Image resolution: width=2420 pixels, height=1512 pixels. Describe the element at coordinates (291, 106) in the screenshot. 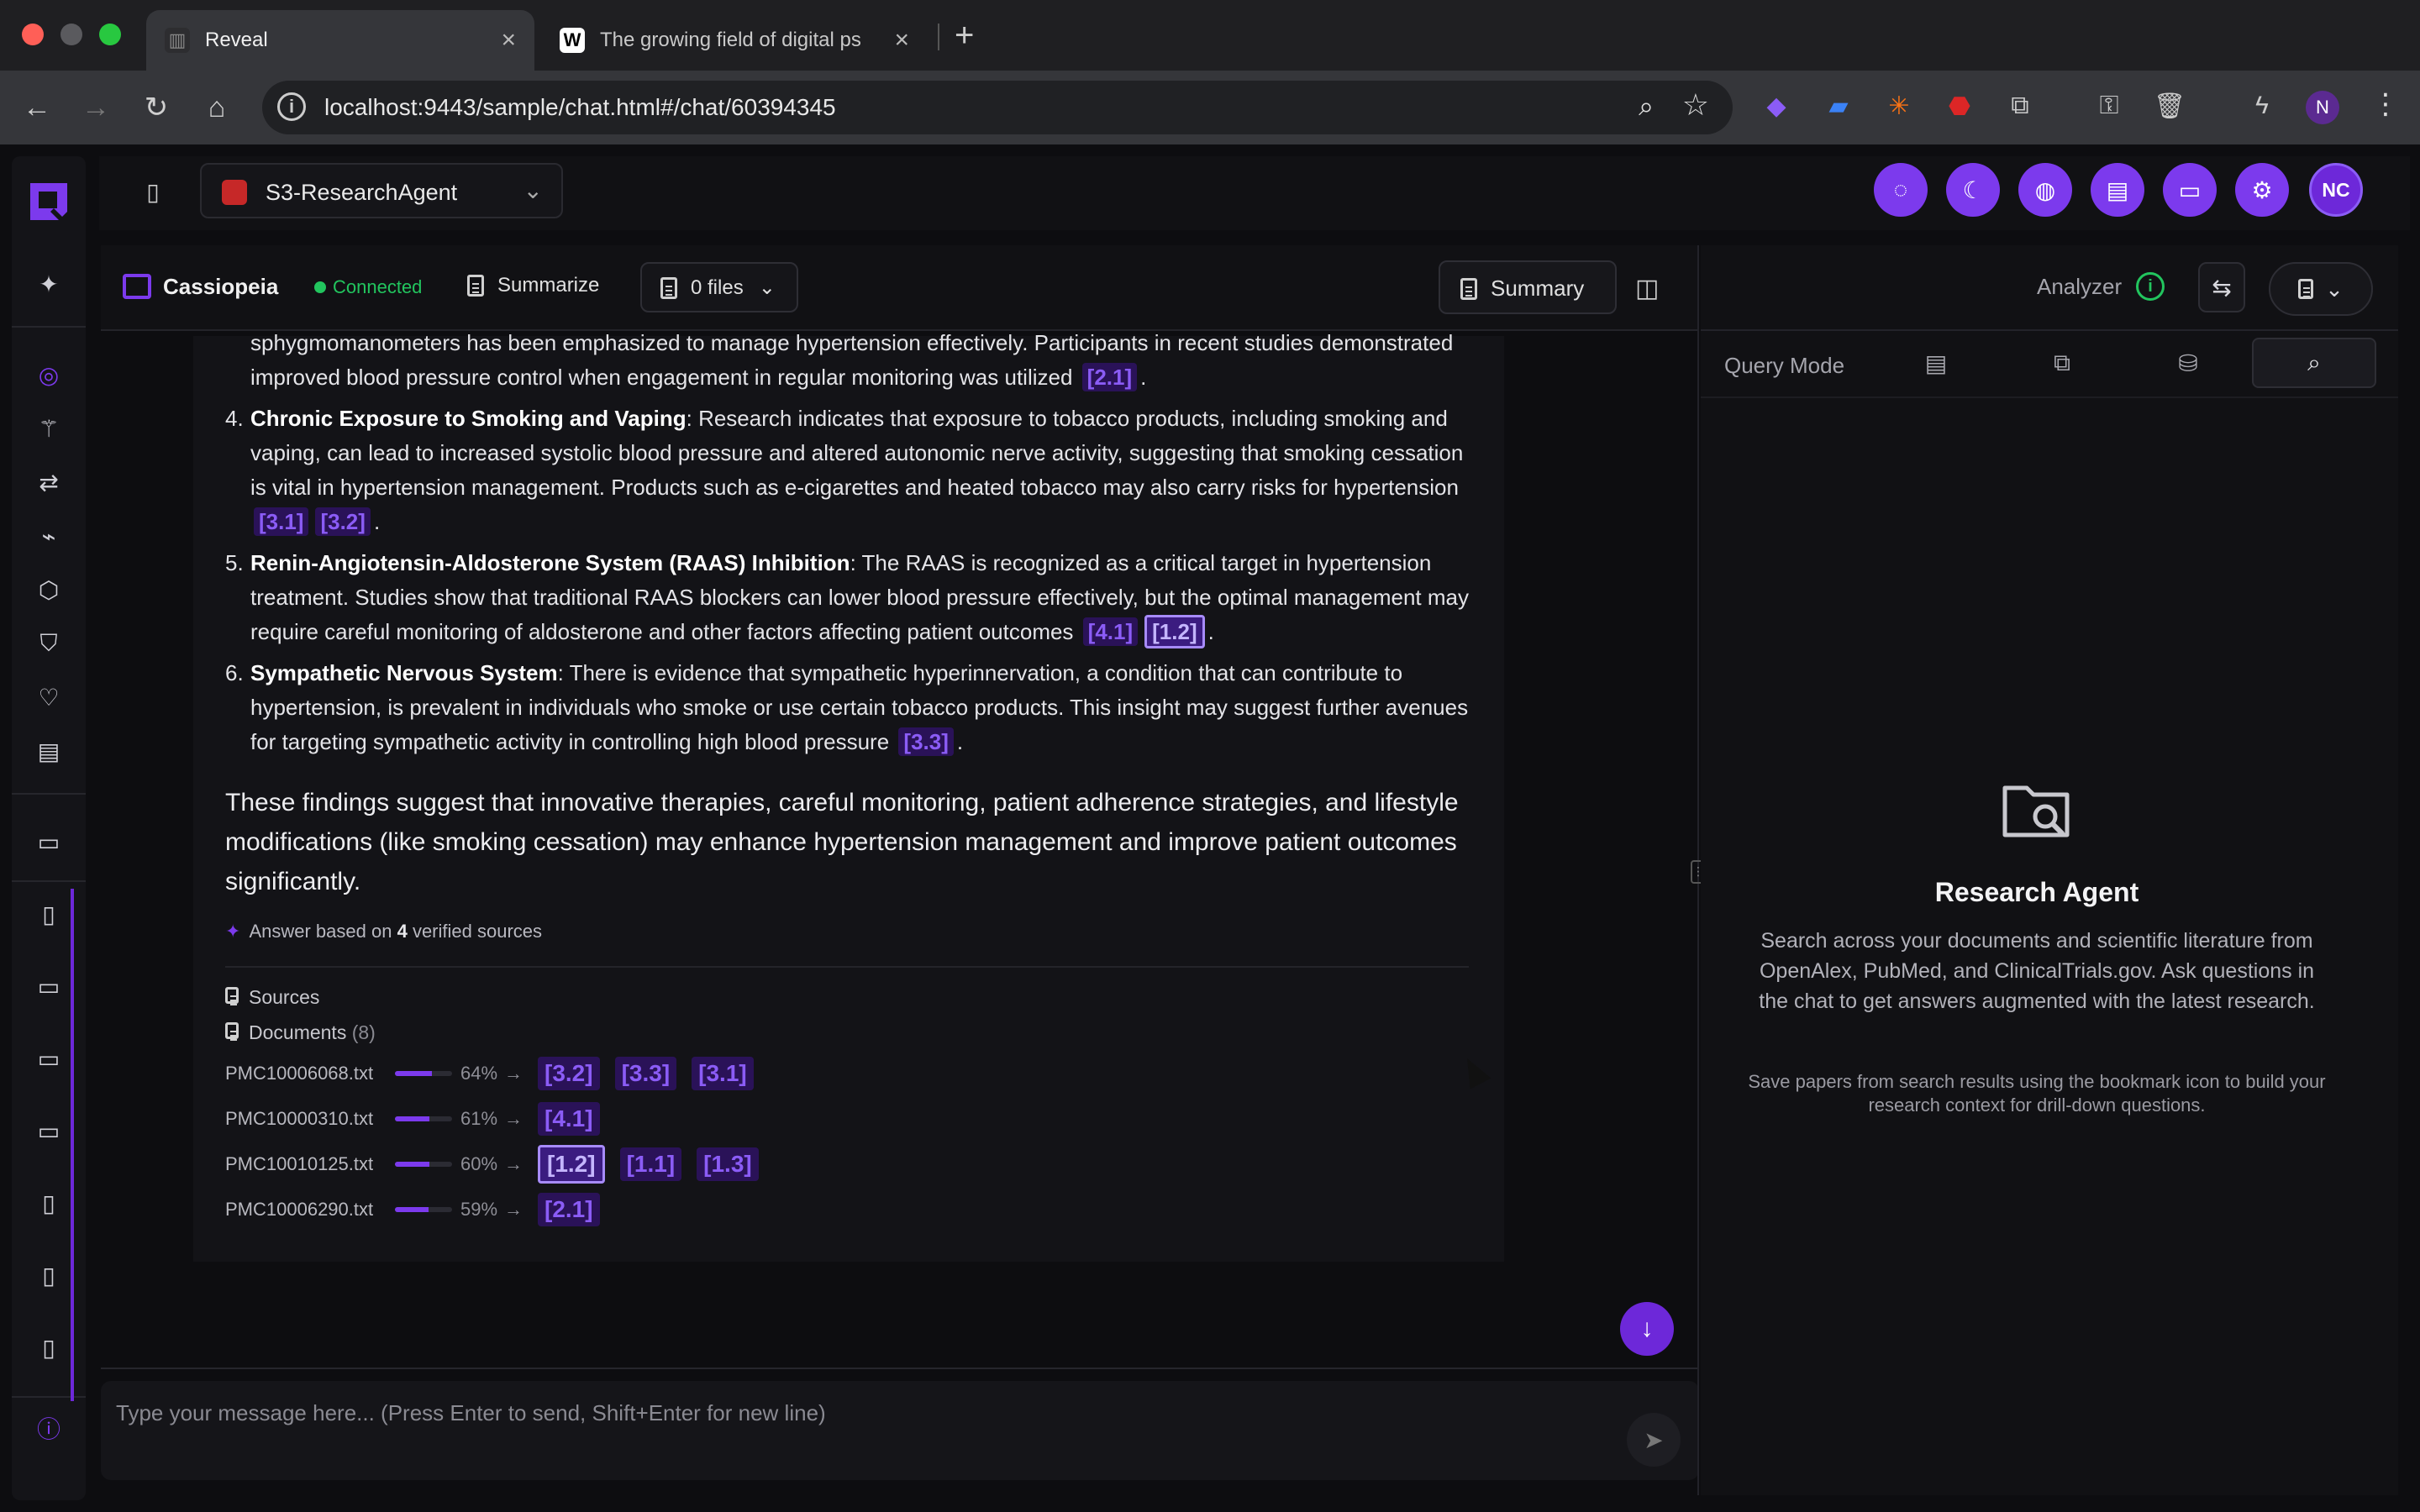

I see `site-info-icon: i` at that location.